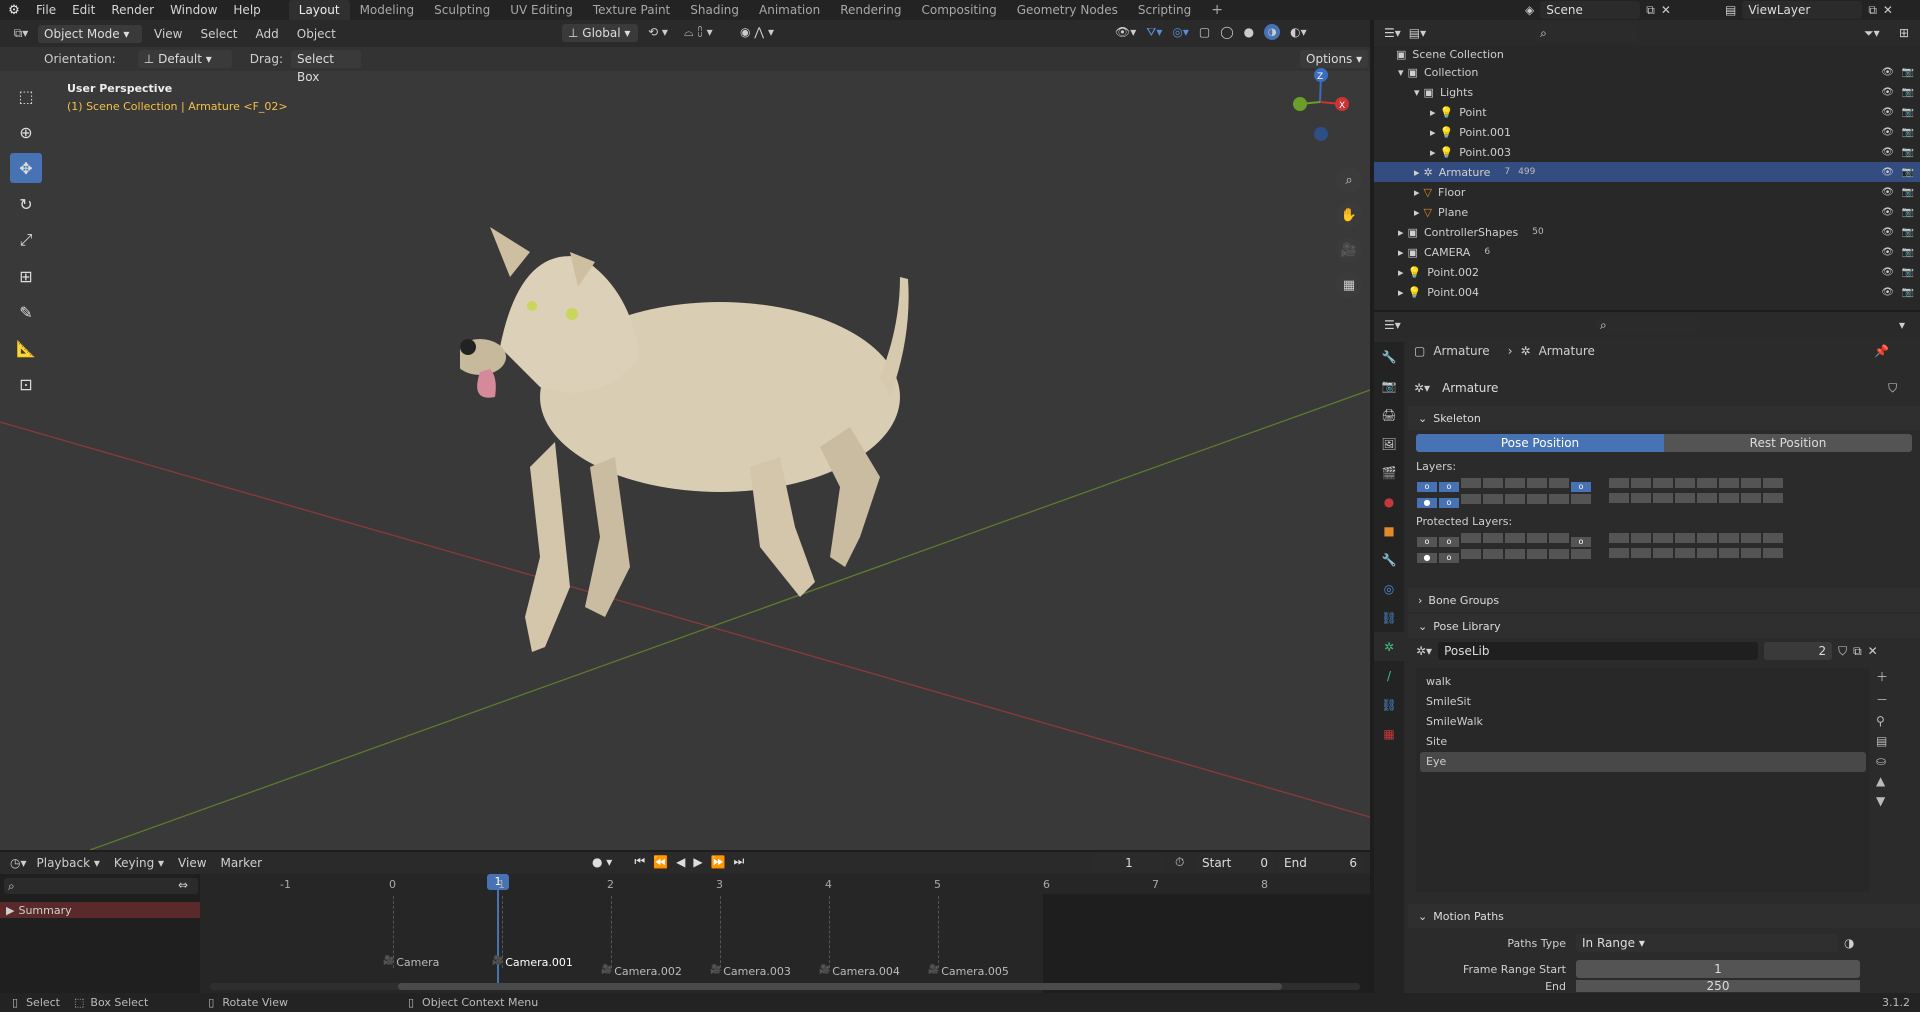 Image resolution: width=1920 pixels, height=1012 pixels. What do you see at coordinates (319, 10) in the screenshot?
I see `tab-layout: Layout` at bounding box center [319, 10].